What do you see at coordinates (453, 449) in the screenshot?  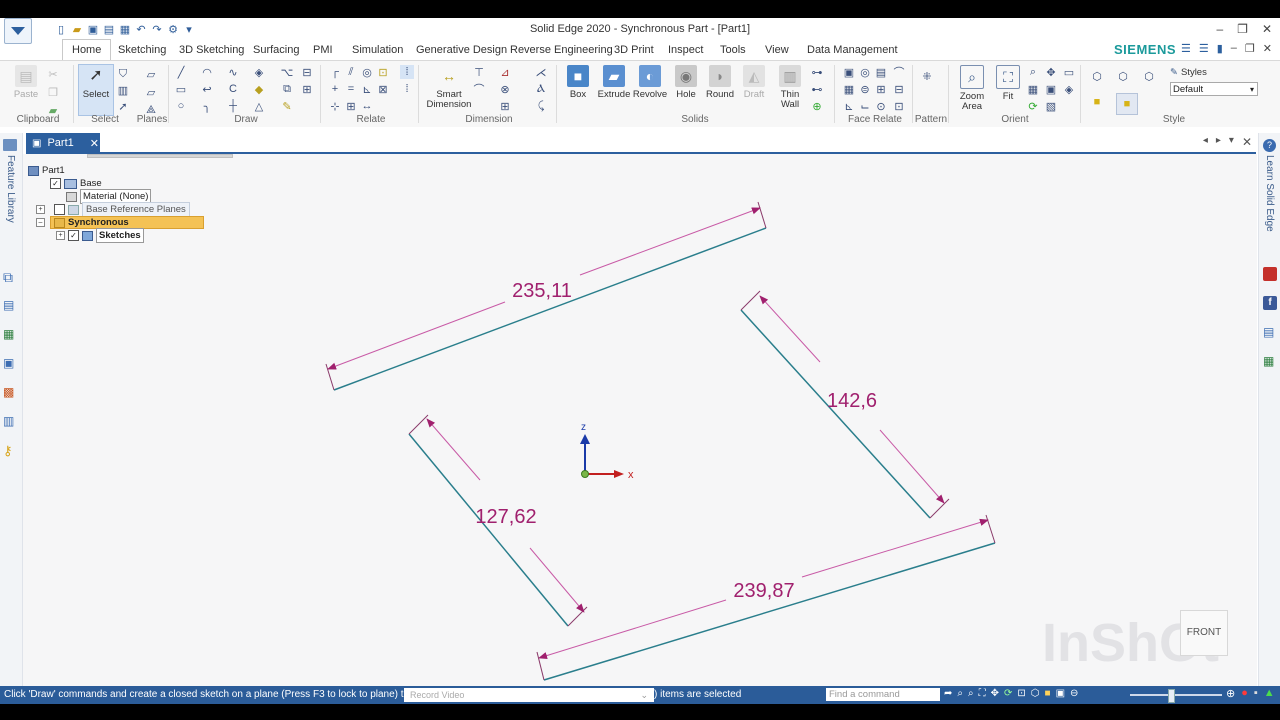 I see `dimension-line-3a` at bounding box center [453, 449].